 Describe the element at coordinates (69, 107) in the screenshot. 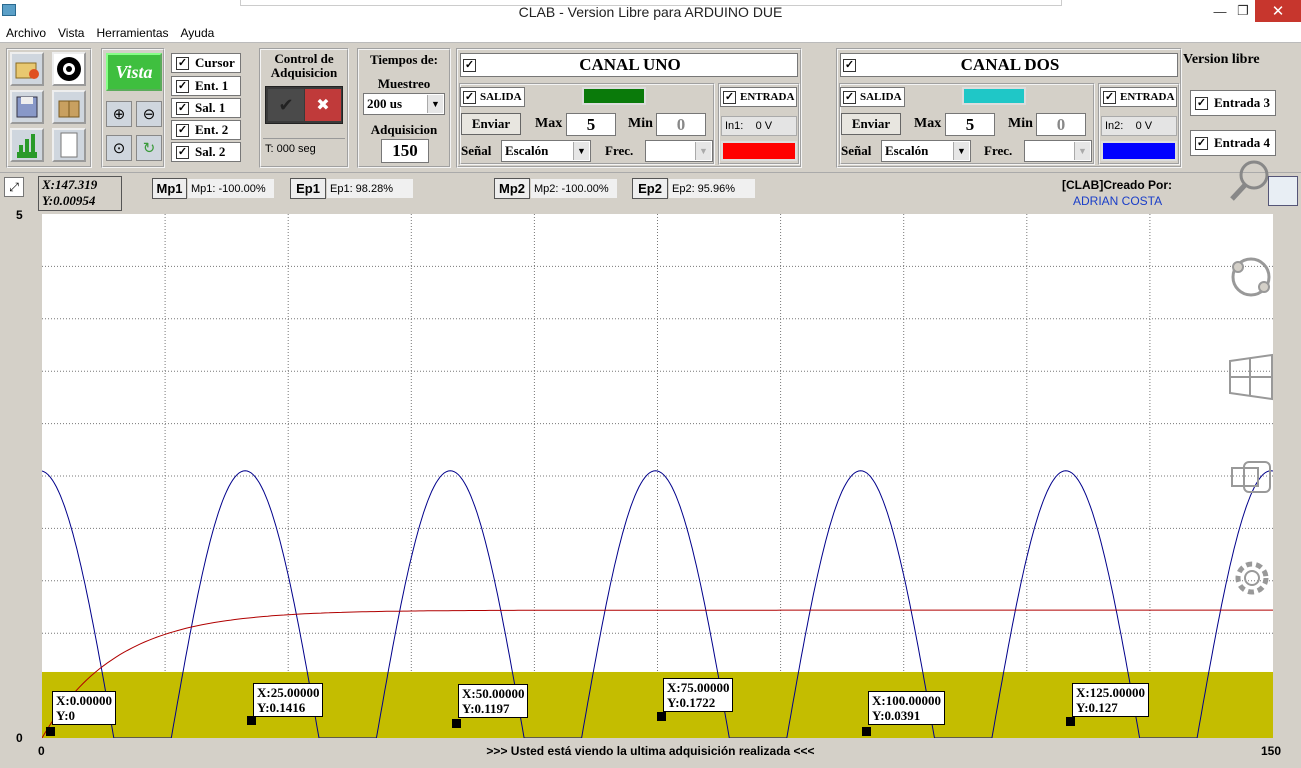

I see `package-button` at that location.